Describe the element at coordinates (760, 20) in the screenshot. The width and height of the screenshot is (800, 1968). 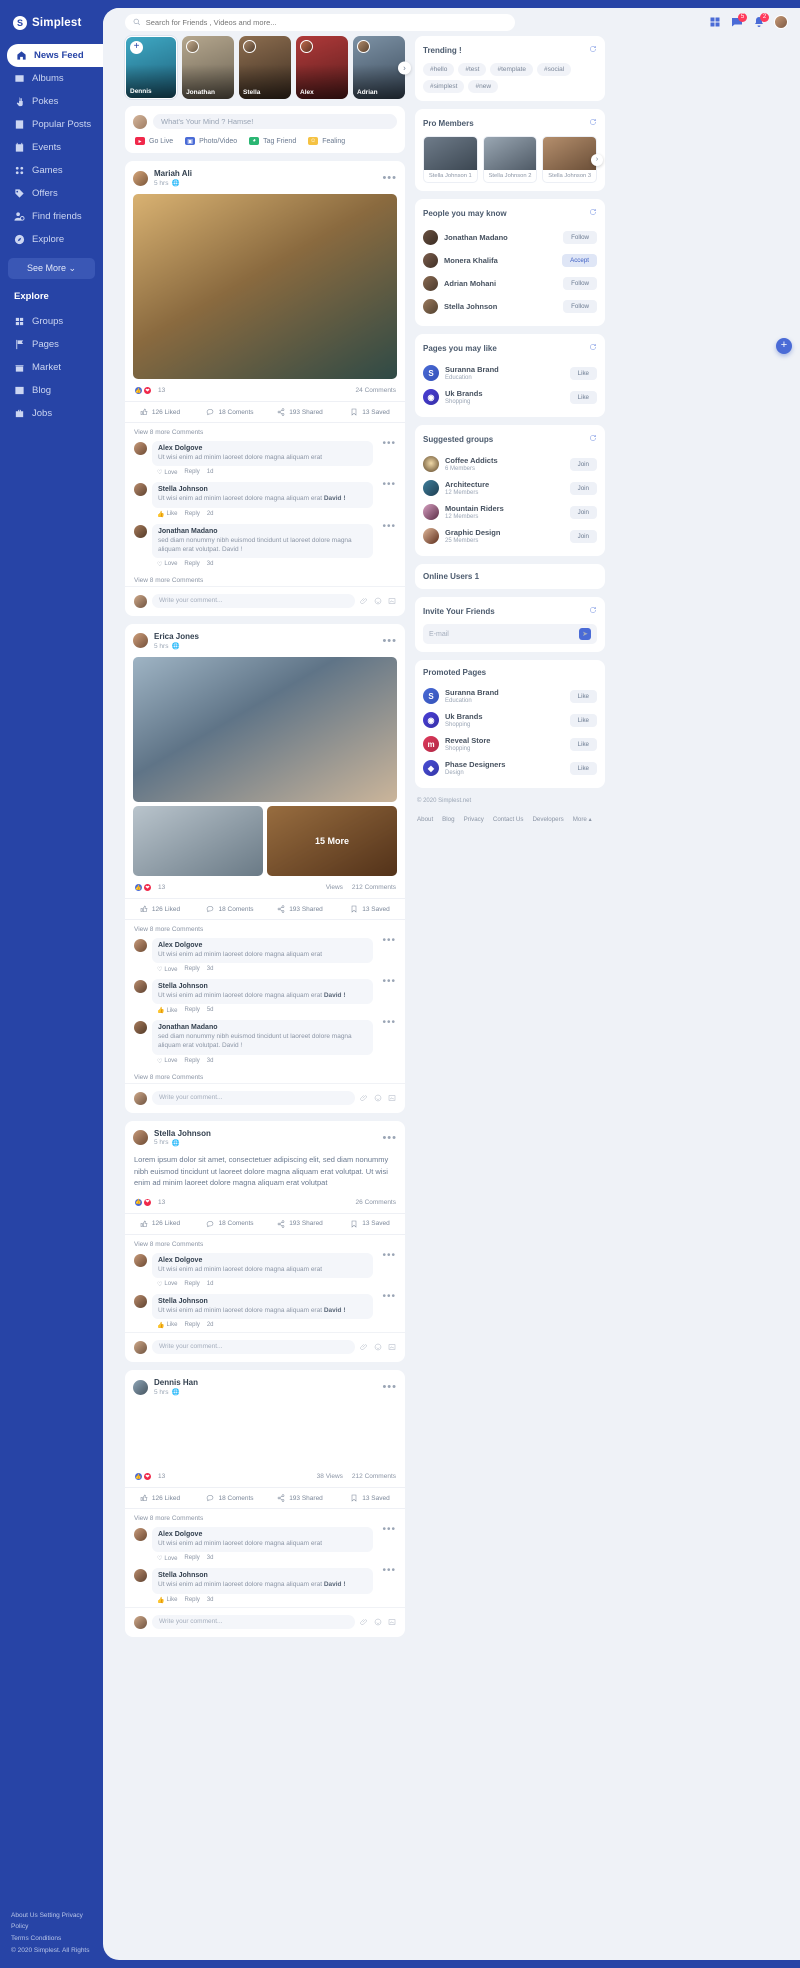
I see `notifications-icon: 2` at that location.